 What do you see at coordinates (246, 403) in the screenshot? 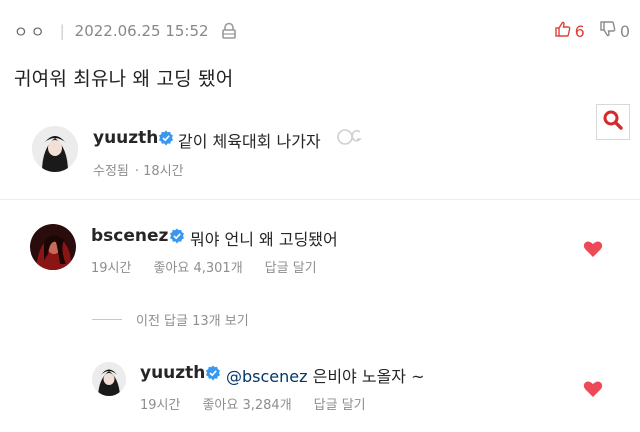
I see `reply-likes: 좋아요 3,284개` at bounding box center [246, 403].